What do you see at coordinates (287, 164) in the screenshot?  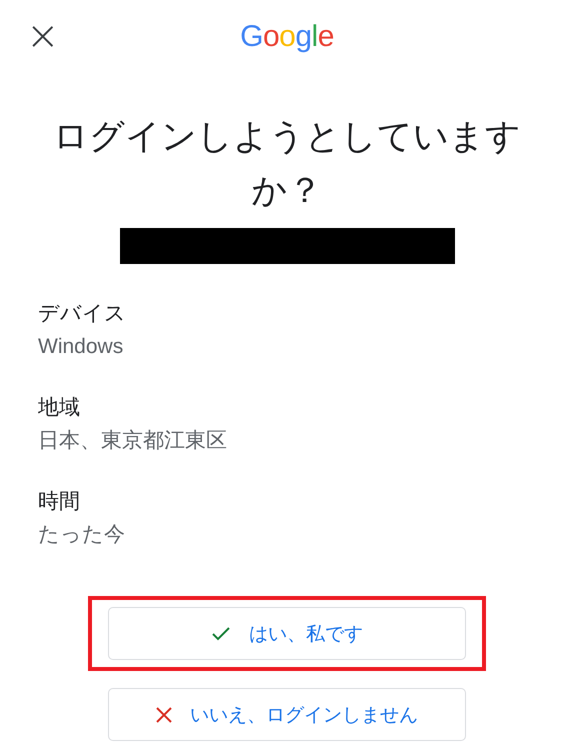 I see `page-title: ログインしようとしていますか？` at bounding box center [287, 164].